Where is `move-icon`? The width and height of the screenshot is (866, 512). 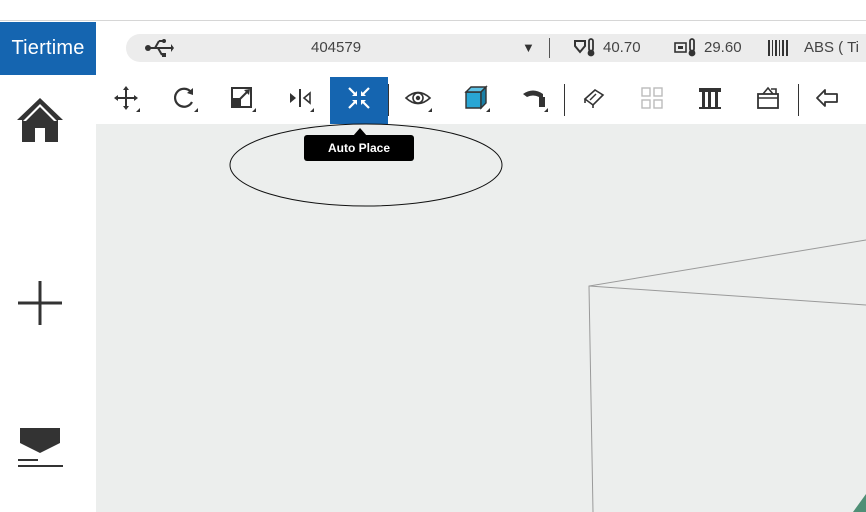 move-icon is located at coordinates (126, 100).